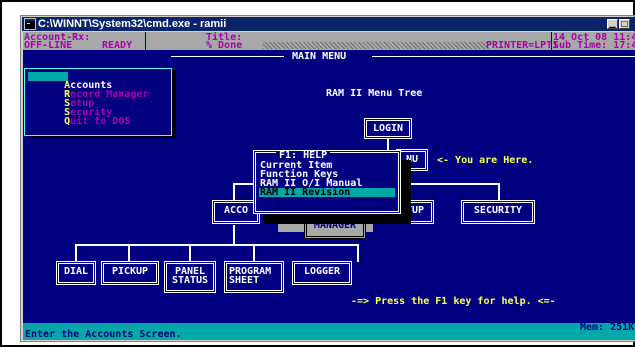  What do you see at coordinates (376, 45) in the screenshot?
I see `progress-pattern` at bounding box center [376, 45].